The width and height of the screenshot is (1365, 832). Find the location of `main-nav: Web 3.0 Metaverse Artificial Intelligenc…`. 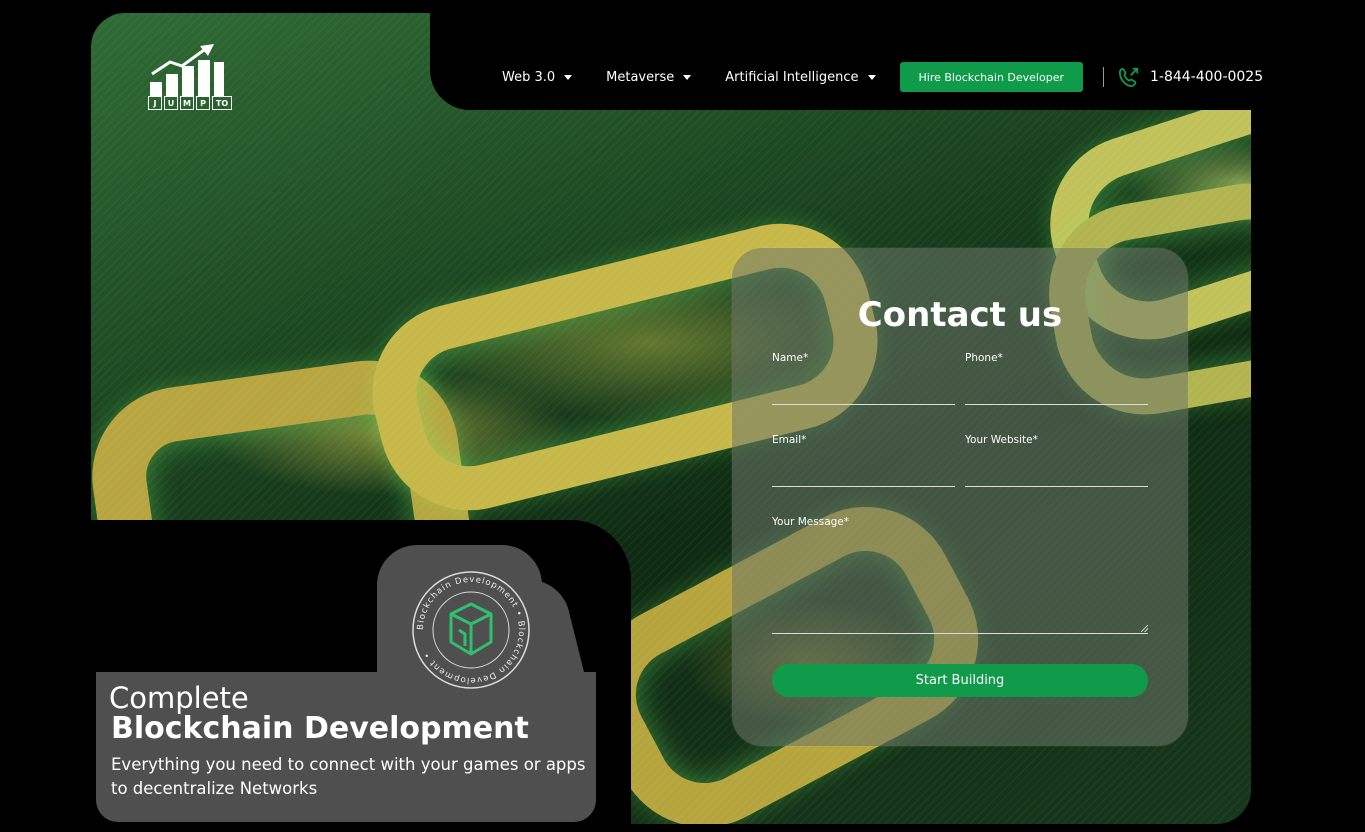

main-nav: Web 3.0 Metaverse Artificial Intelligenc… is located at coordinates (882, 77).